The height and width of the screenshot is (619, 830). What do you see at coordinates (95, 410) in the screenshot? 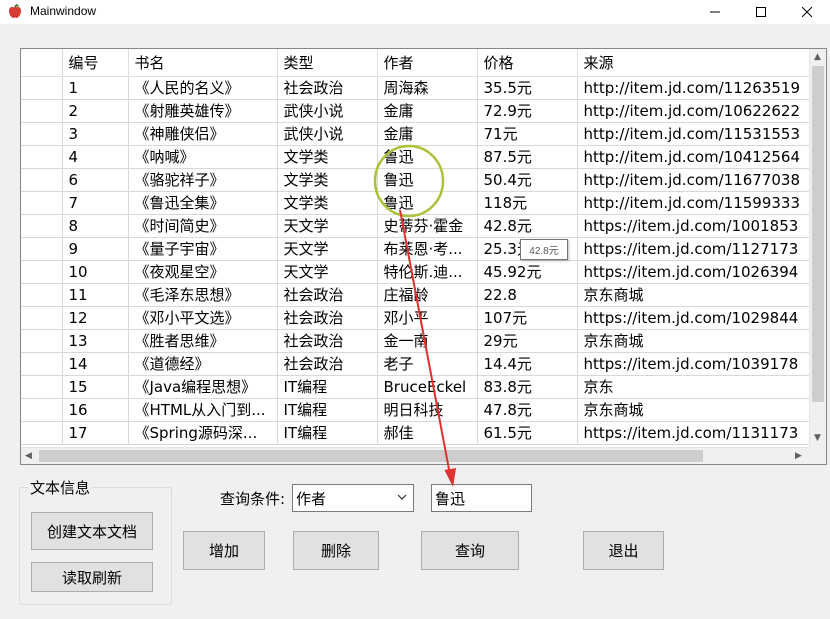
I see `table-cell: 16` at bounding box center [95, 410].